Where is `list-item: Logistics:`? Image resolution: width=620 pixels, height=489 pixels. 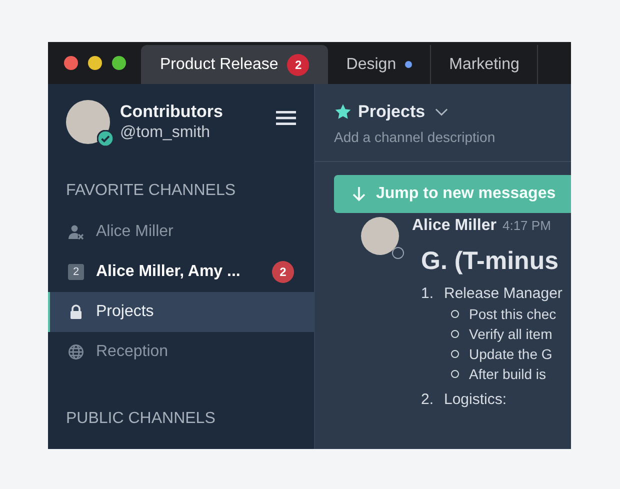 list-item: Logistics: is located at coordinates (475, 399).